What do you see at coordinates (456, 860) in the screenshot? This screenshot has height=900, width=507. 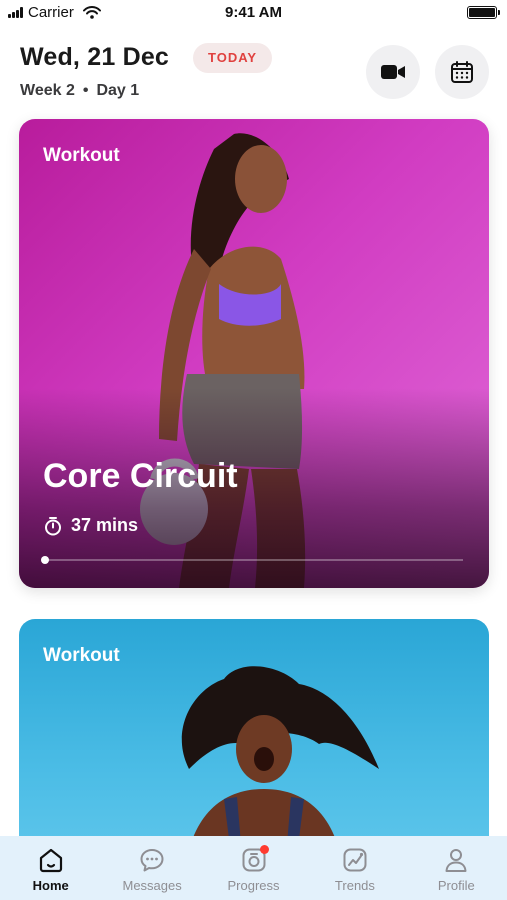 I see `profile-icon` at bounding box center [456, 860].